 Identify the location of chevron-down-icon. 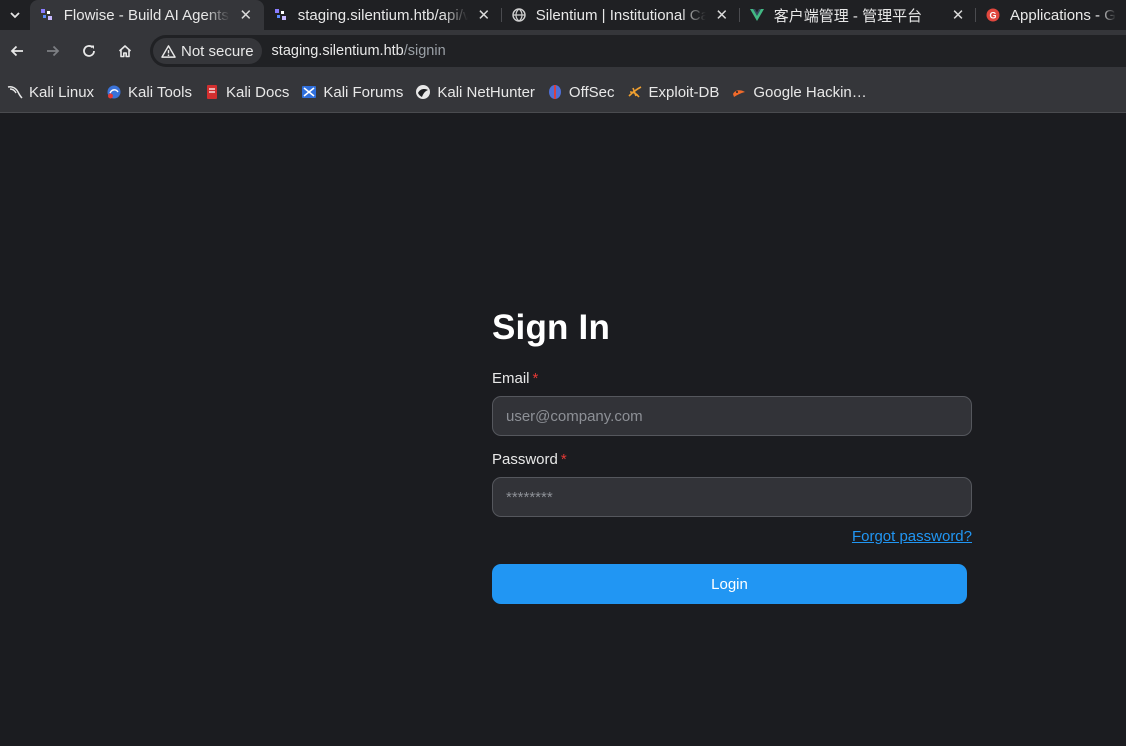
(15, 15).